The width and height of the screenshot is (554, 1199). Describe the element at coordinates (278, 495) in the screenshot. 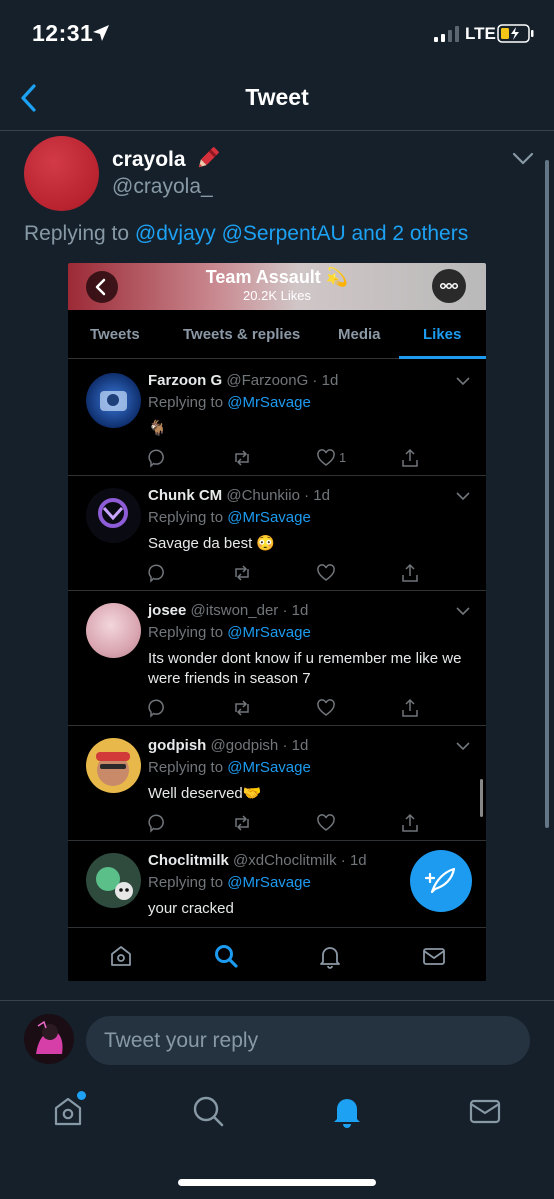

I see `item-meta: @Chunkiio · 1d` at that location.